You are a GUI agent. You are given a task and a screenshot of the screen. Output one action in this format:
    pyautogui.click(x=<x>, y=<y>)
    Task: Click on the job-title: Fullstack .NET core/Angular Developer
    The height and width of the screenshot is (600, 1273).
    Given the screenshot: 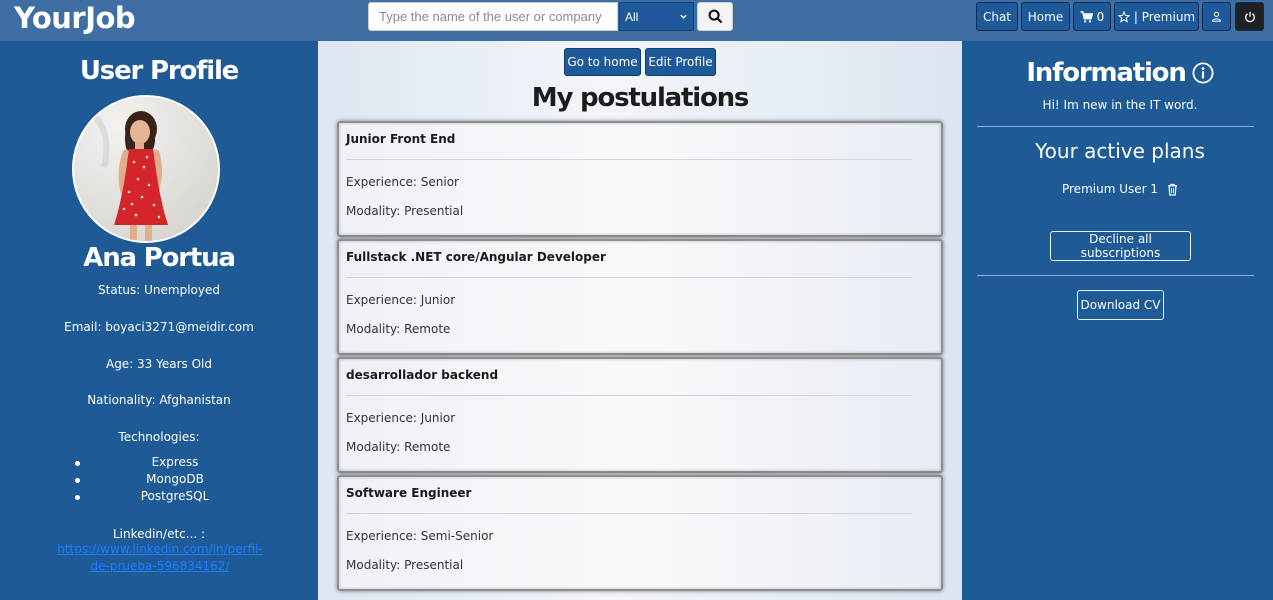 What is the action you would take?
    pyautogui.click(x=476, y=257)
    